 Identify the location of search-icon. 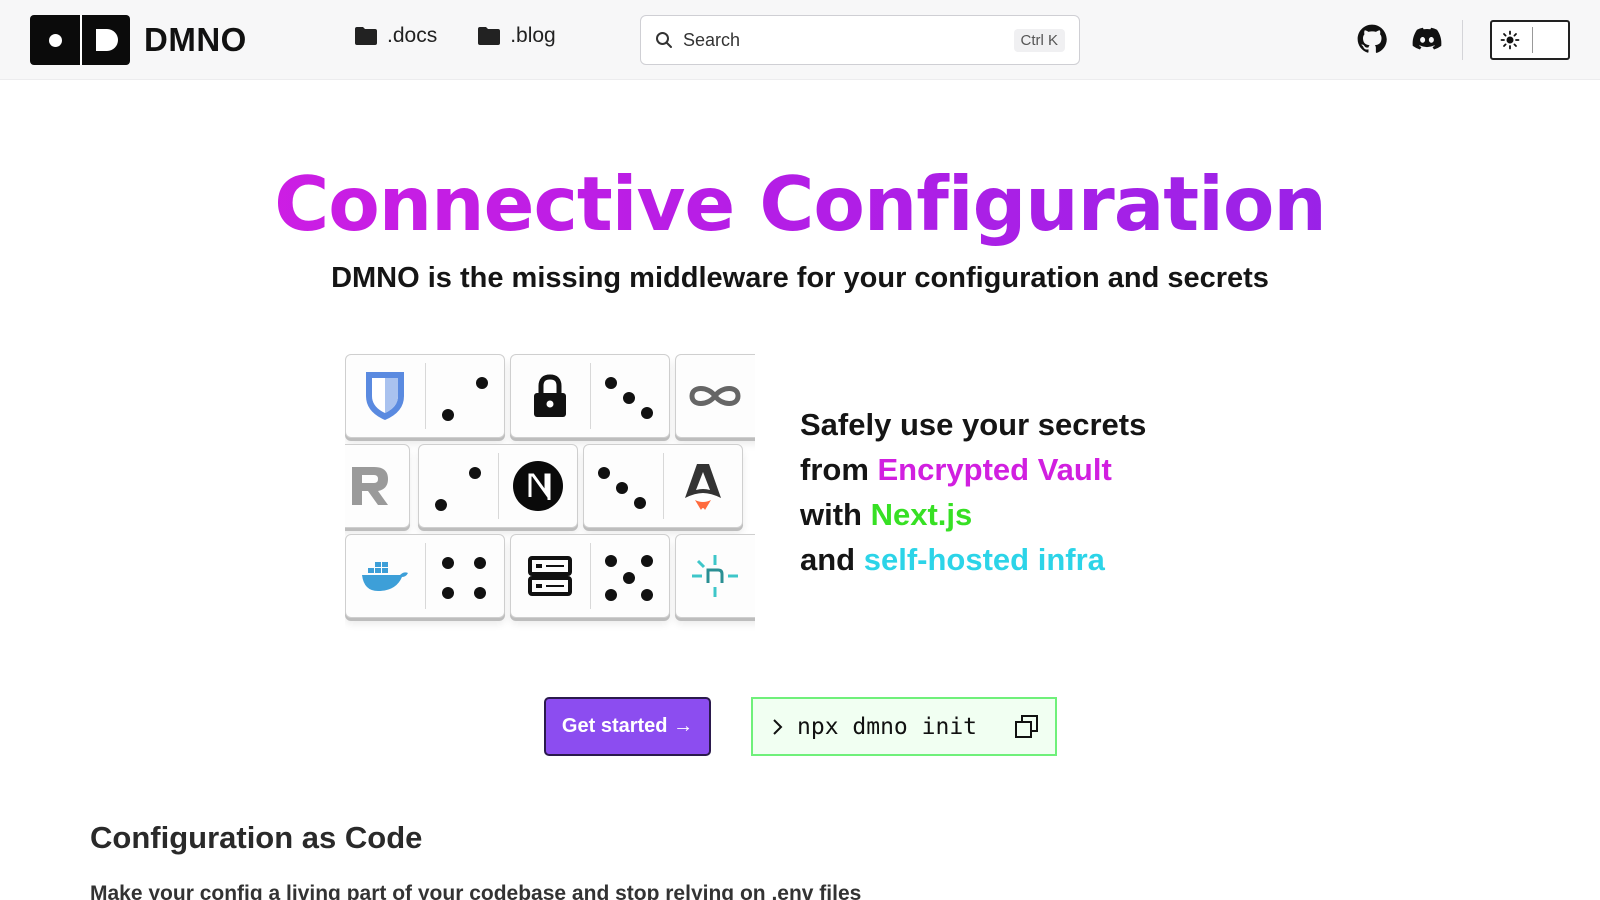
(664, 40).